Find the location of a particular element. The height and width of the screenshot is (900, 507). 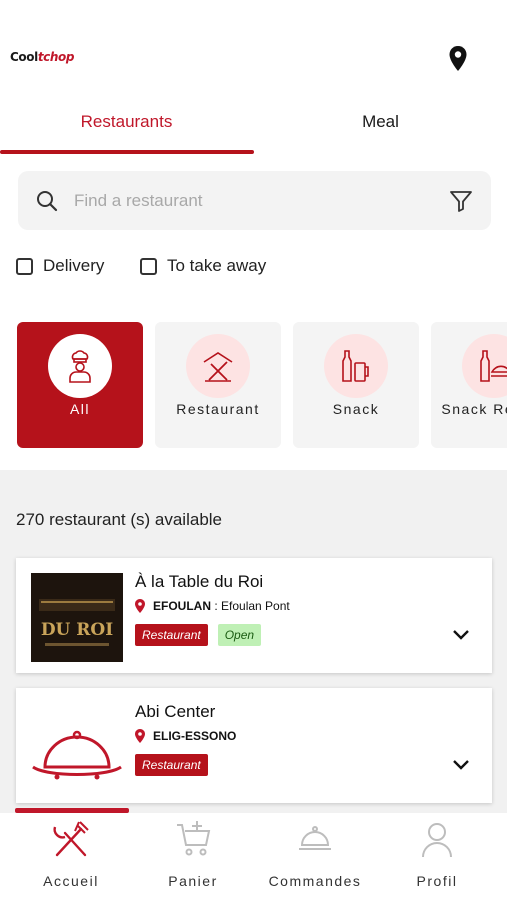

restaurant-logo: DU ROI is located at coordinates (77, 617).